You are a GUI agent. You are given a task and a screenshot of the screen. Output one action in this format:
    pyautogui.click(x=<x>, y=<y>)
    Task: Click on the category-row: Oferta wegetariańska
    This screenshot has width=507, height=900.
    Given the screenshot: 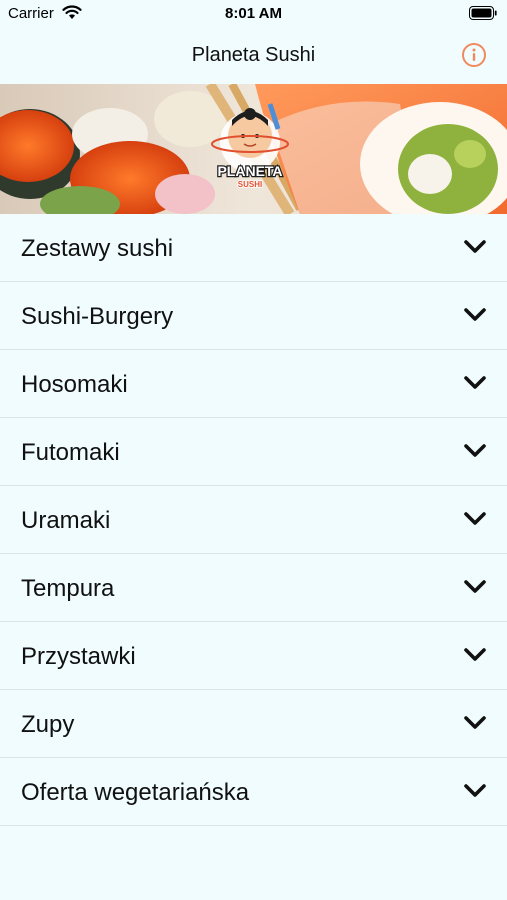 What is the action you would take?
    pyautogui.click(x=253, y=792)
    